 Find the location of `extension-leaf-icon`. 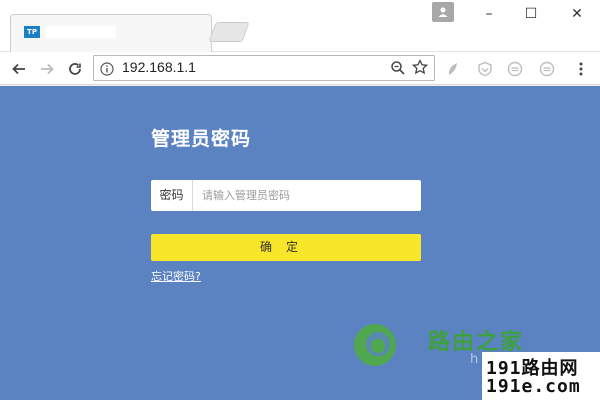

extension-leaf-icon is located at coordinates (453, 69).